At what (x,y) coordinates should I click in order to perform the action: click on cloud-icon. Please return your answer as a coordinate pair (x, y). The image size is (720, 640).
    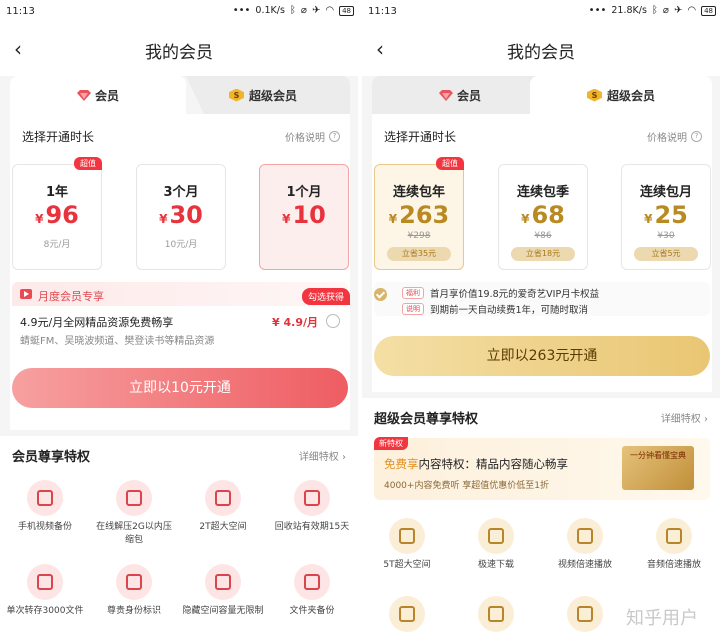
    Looking at the image, I should click on (585, 614).